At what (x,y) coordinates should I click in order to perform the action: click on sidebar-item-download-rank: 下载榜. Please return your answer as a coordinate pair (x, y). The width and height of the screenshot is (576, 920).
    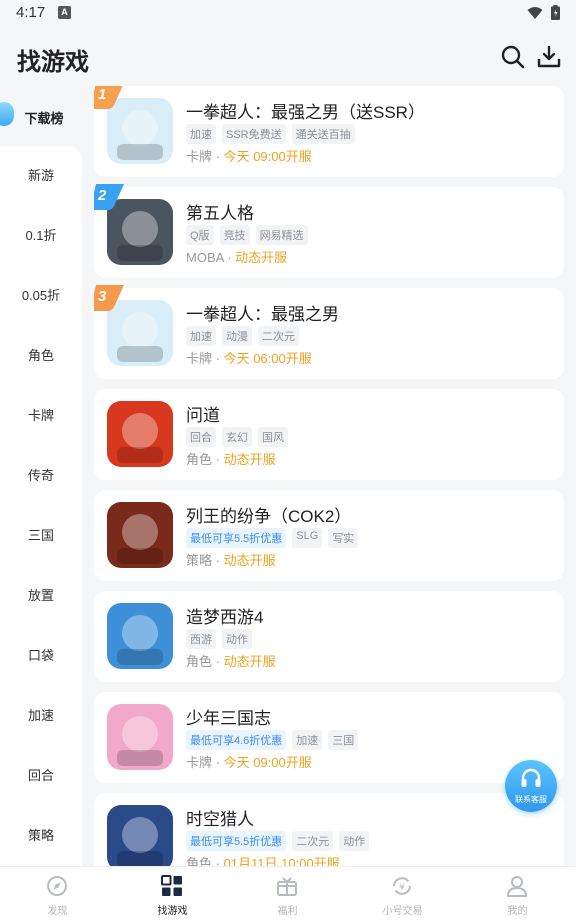
    Looking at the image, I should click on (41, 116).